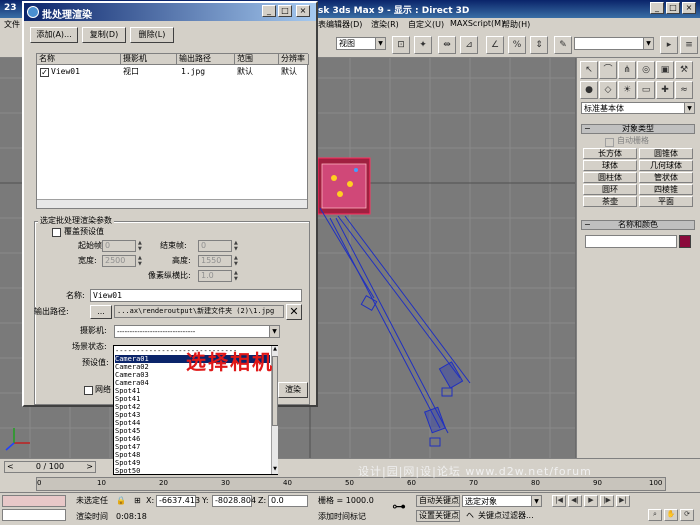 The image size is (700, 525). What do you see at coordinates (608, 90) in the screenshot?
I see `shapes-icon: ◇` at bounding box center [608, 90].